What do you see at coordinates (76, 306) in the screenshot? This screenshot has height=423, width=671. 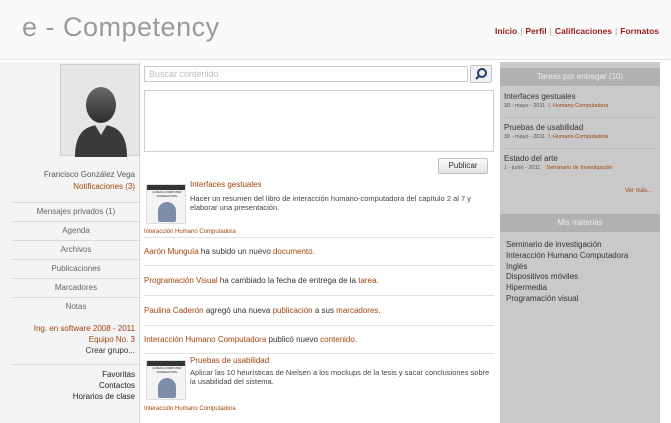 I see `sidebar-item-notas: Notas` at bounding box center [76, 306].